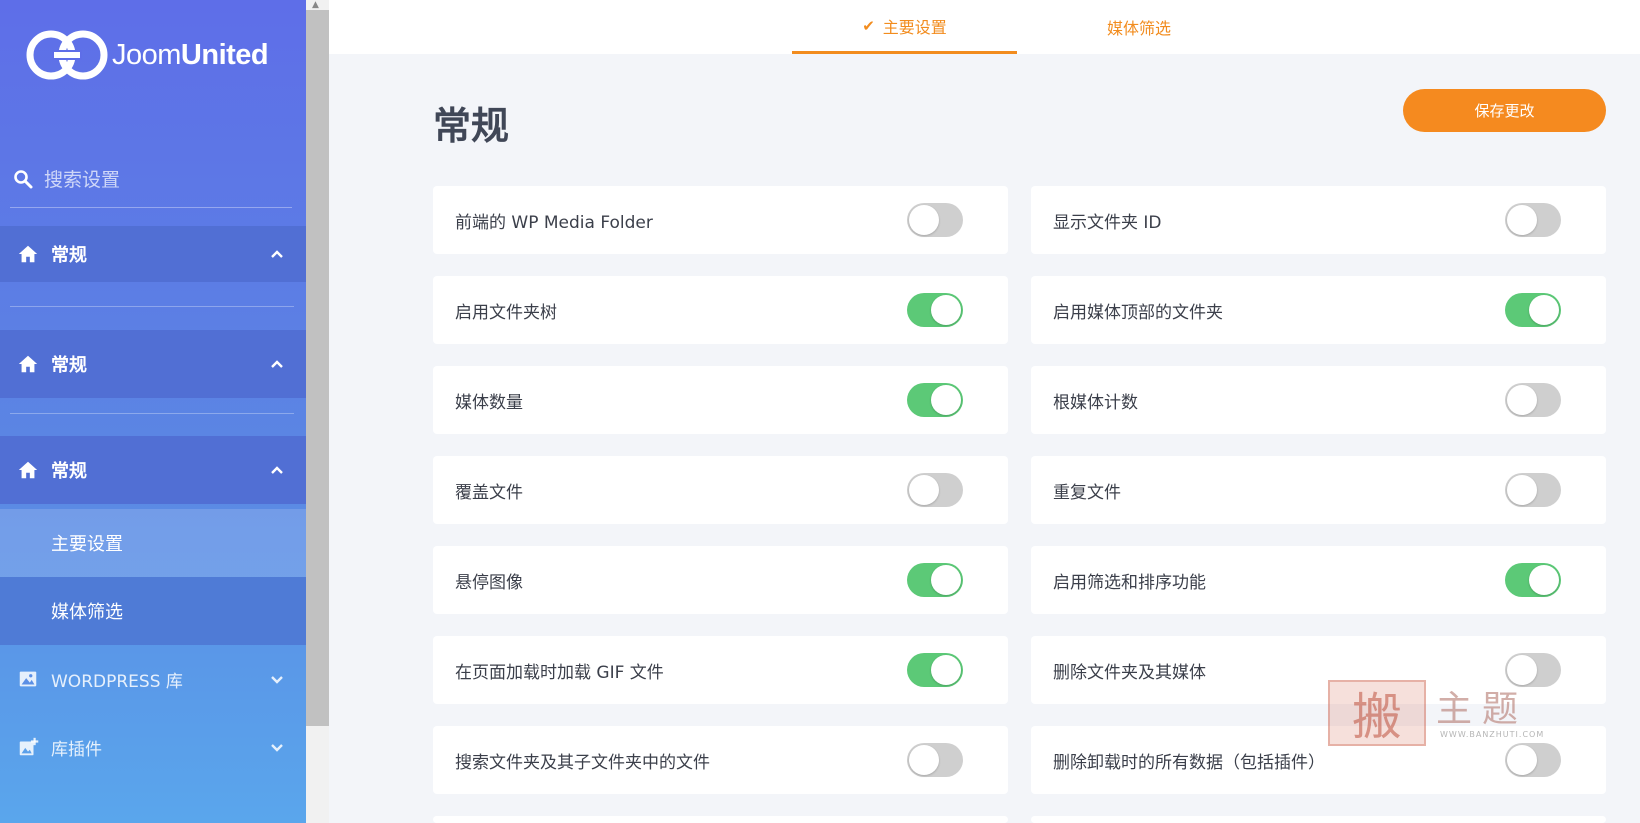 The height and width of the screenshot is (823, 1640). I want to click on setting-card: 重复文件, so click(1318, 490).